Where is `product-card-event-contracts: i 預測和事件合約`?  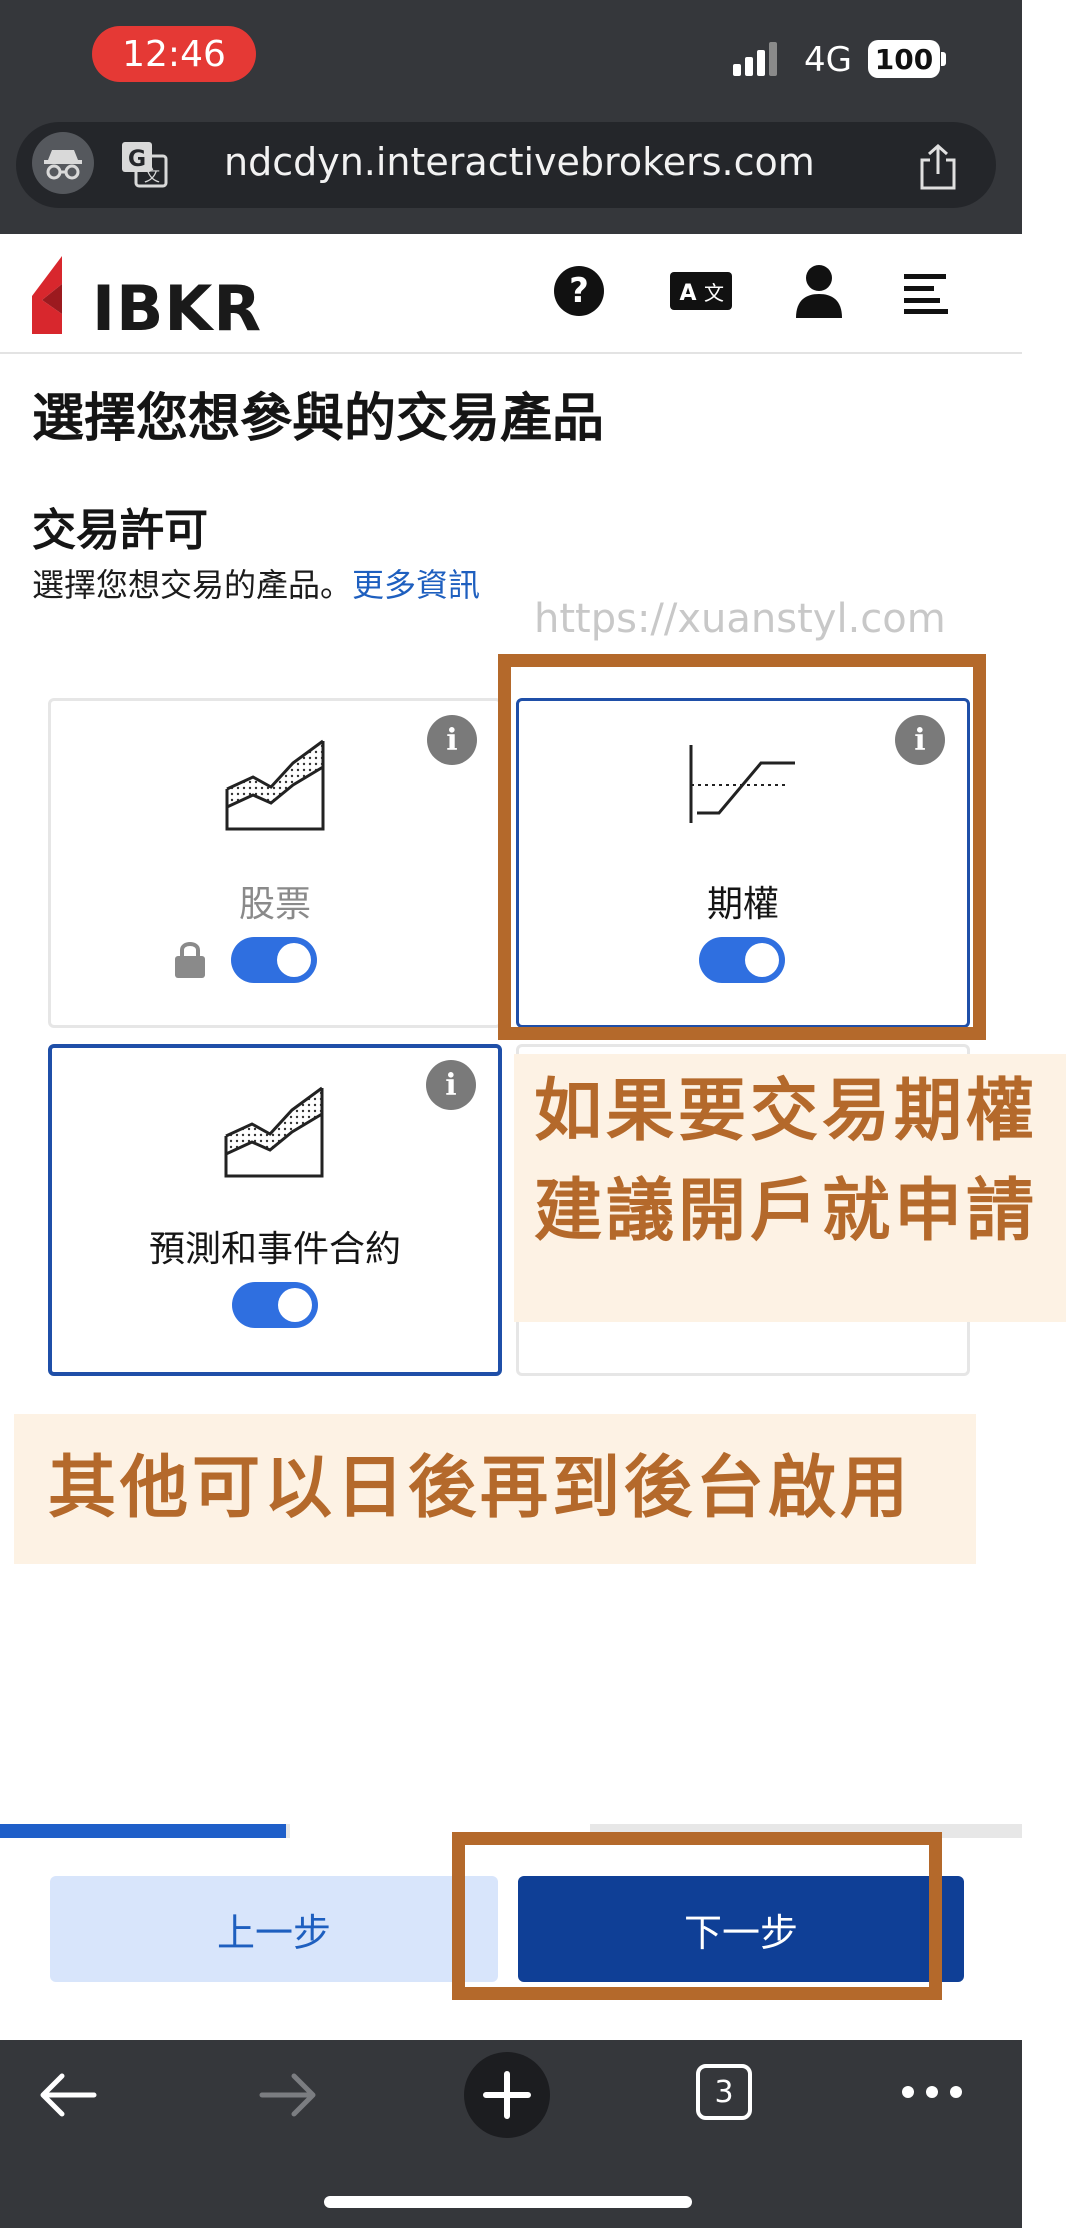 product-card-event-contracts: i 預測和事件合約 is located at coordinates (275, 1210).